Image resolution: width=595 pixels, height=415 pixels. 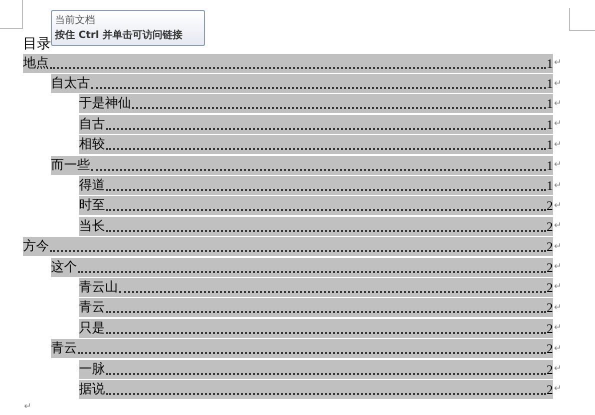 What do you see at coordinates (316, 144) in the screenshot?
I see `toc-entry: 相较 1` at bounding box center [316, 144].